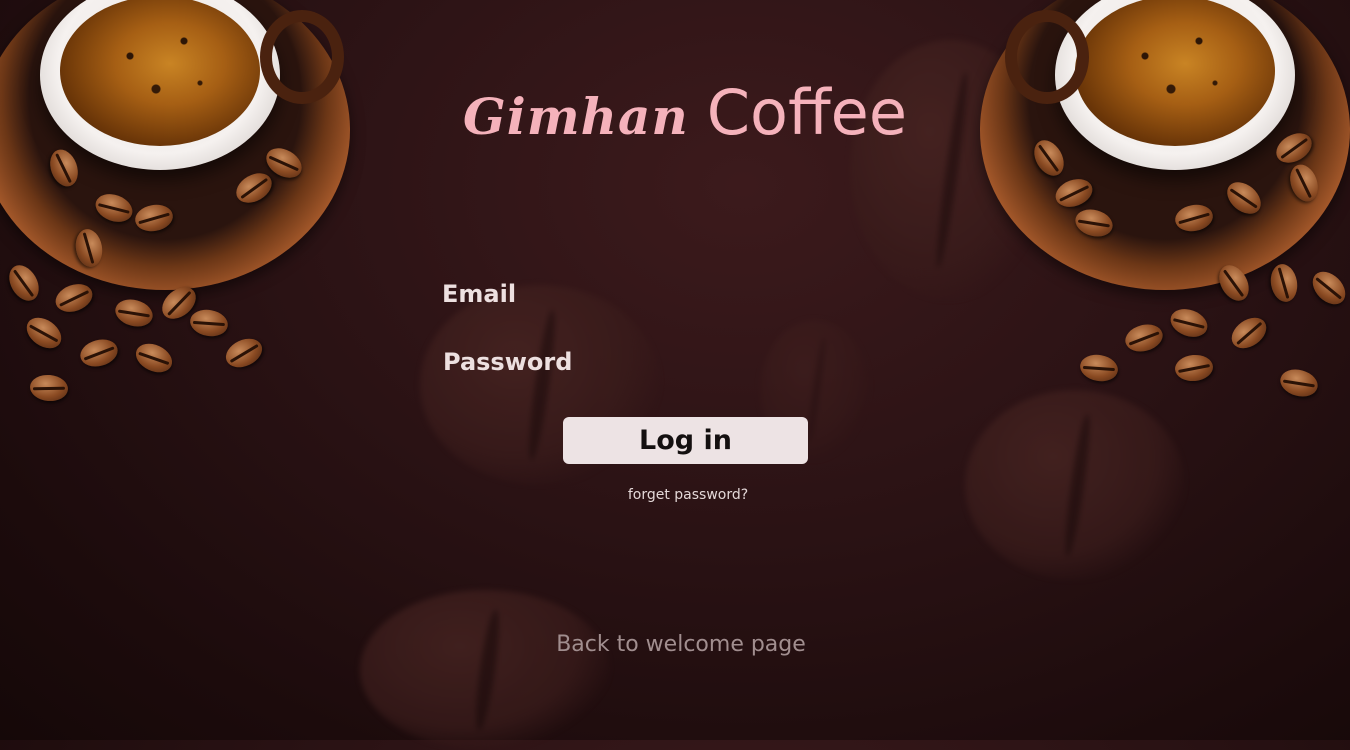 The image size is (1350, 750). What do you see at coordinates (722, 297) in the screenshot?
I see `email-input` at bounding box center [722, 297].